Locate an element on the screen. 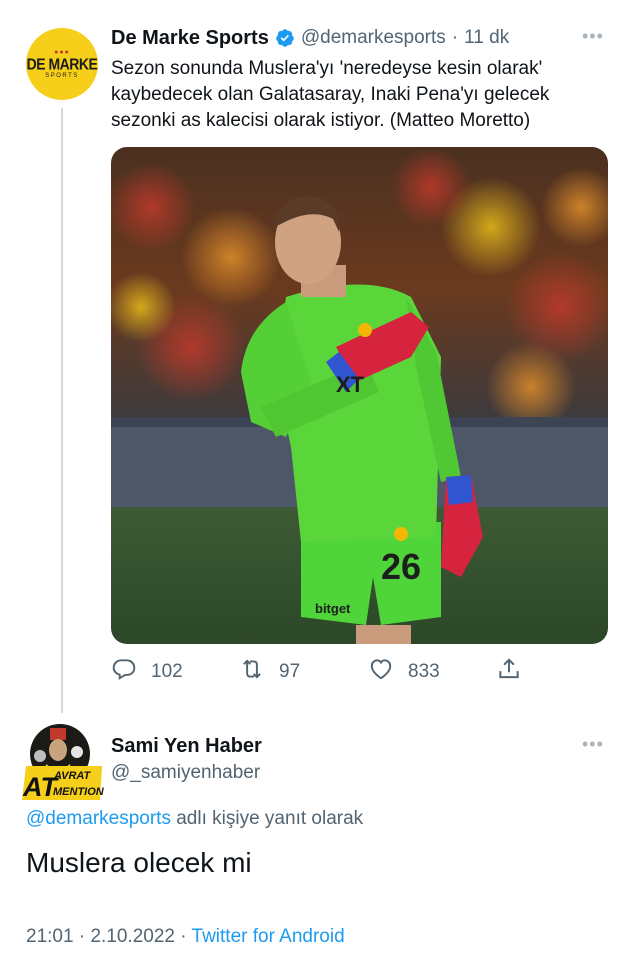  shorts-sponsor: bitget is located at coordinates (333, 608).